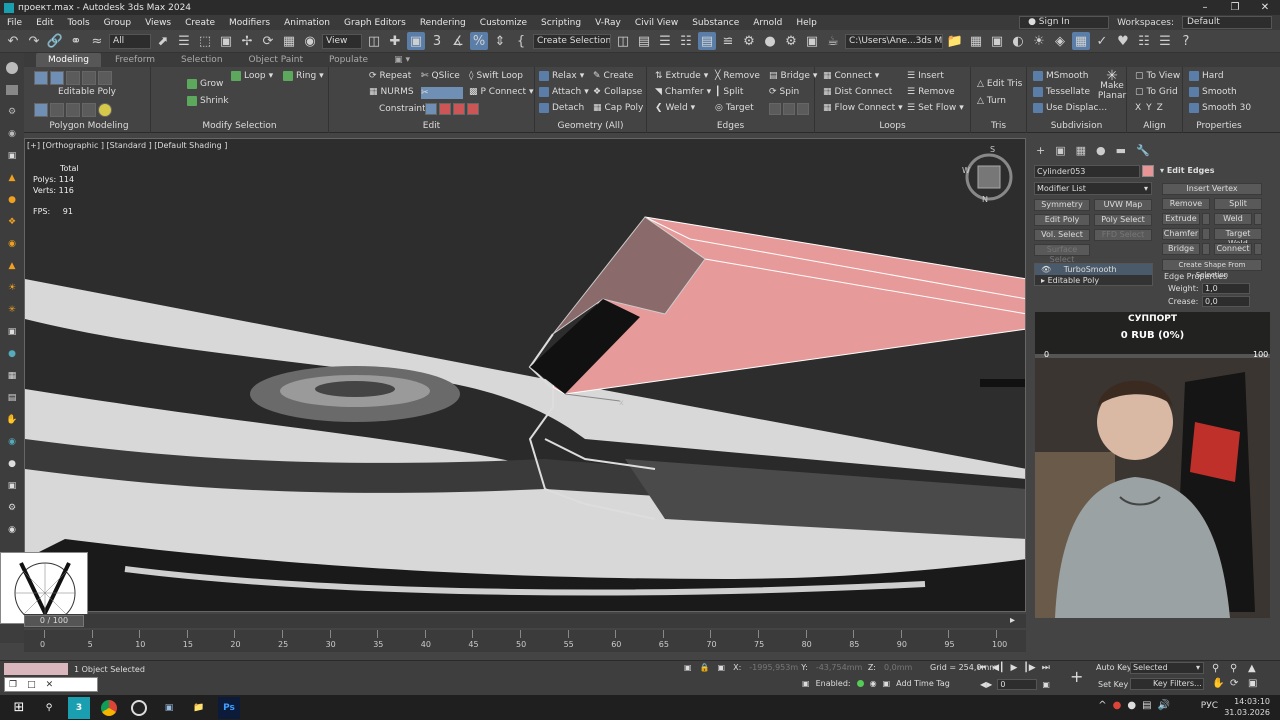  Describe the element at coordinates (521, 41) in the screenshot. I see `edit-named-selection-icon: {` at that location.